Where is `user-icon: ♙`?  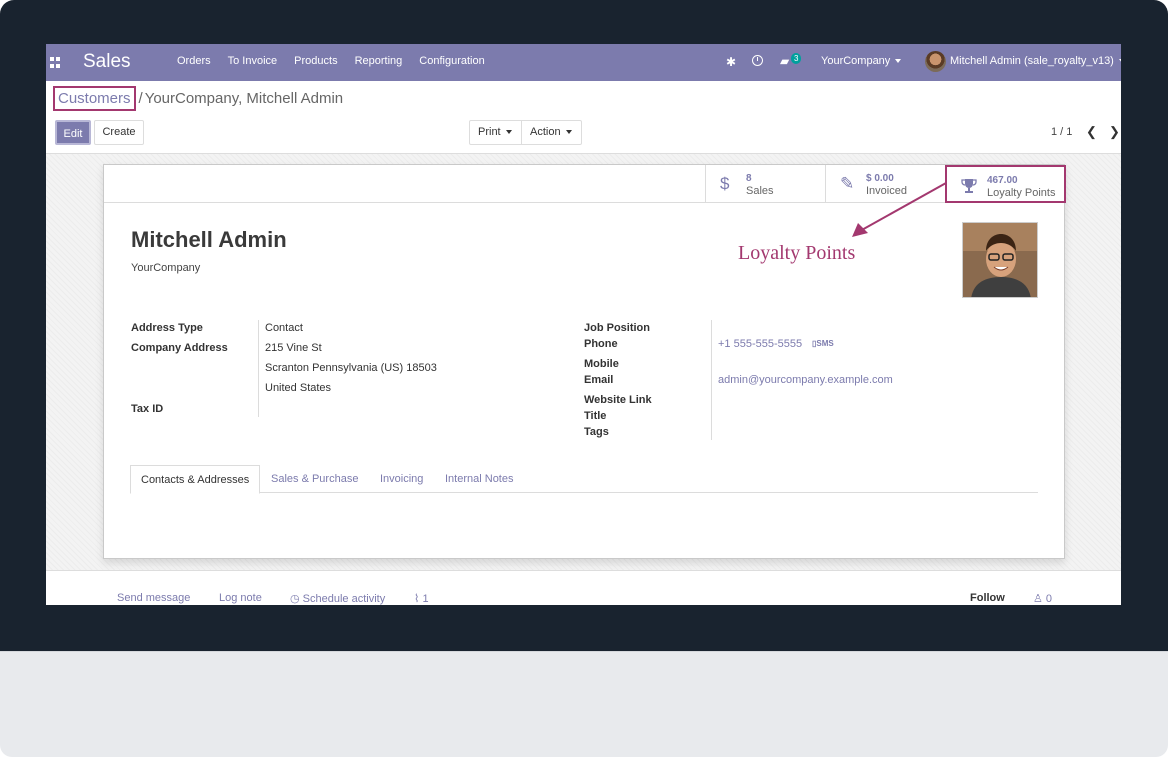
user-icon: ♙ is located at coordinates (1039, 599).